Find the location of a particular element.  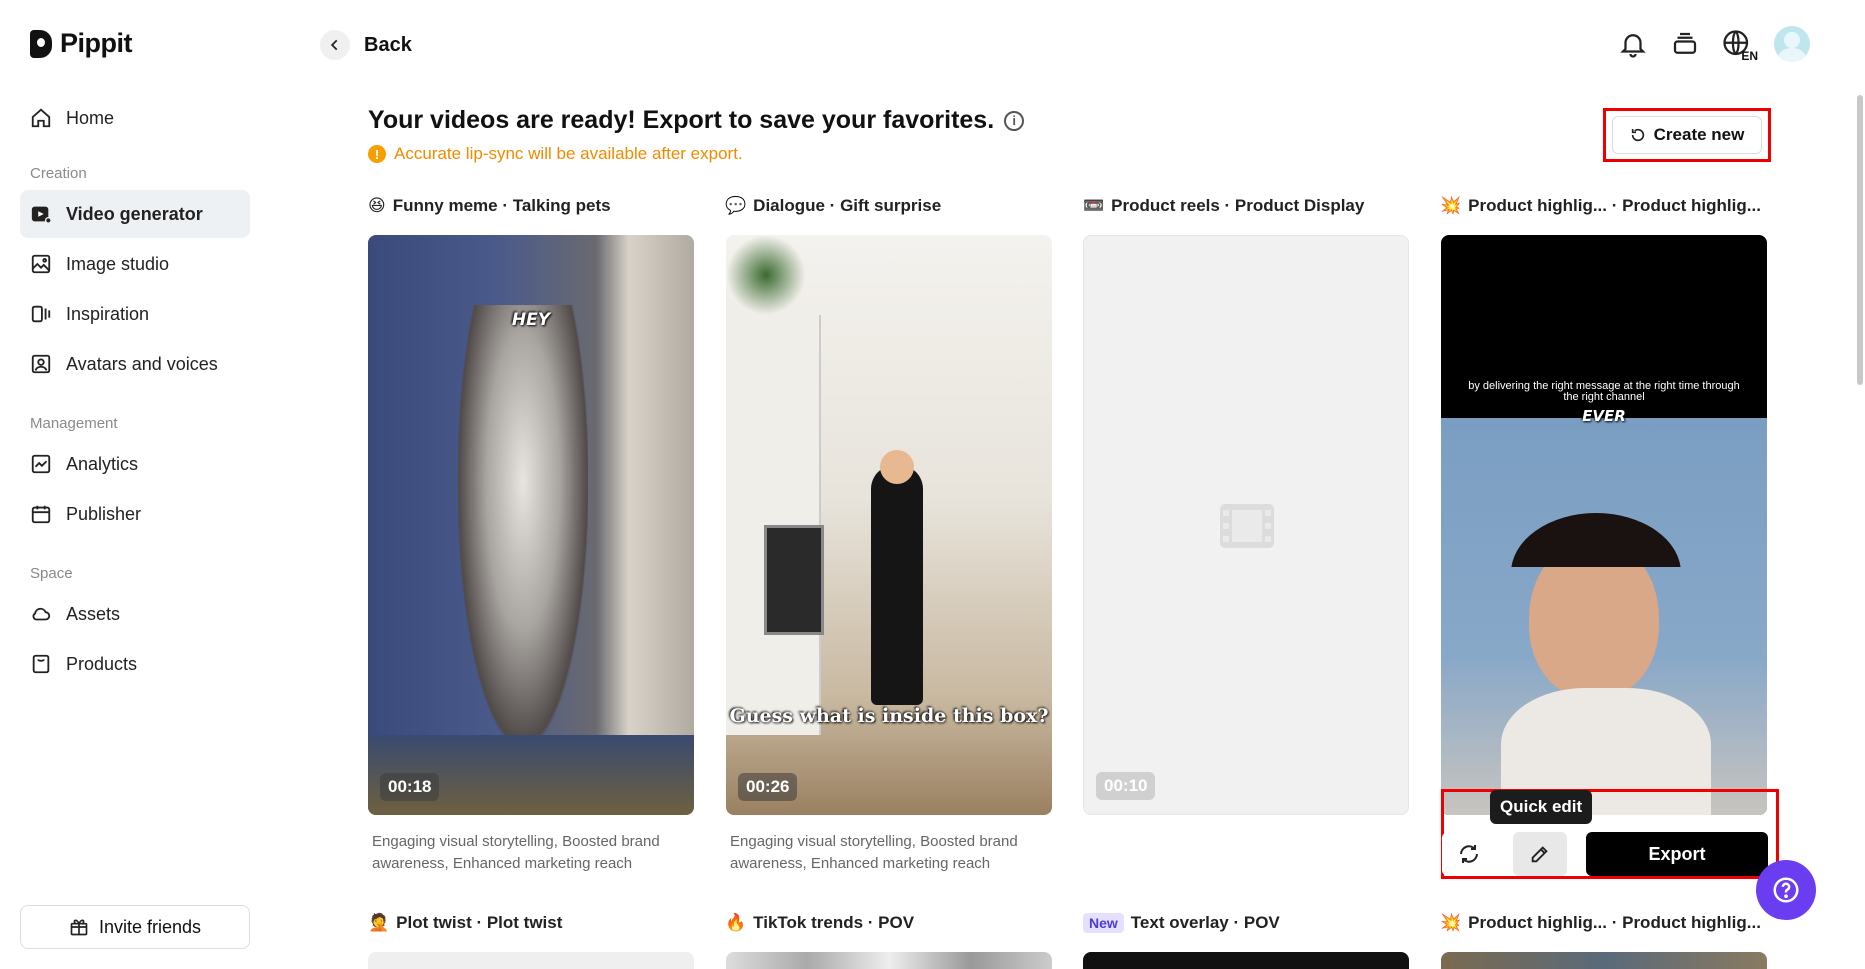

sidebar-item-label: Home is located at coordinates (90, 117).